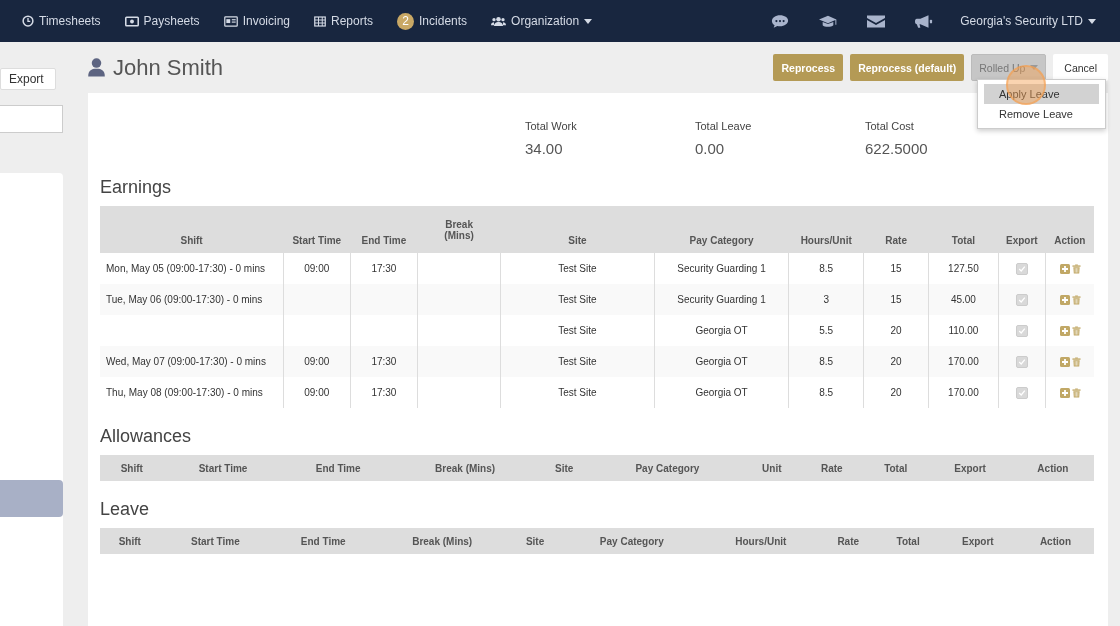  I want to click on table-cell: Security Guarding 1, so click(721, 299).